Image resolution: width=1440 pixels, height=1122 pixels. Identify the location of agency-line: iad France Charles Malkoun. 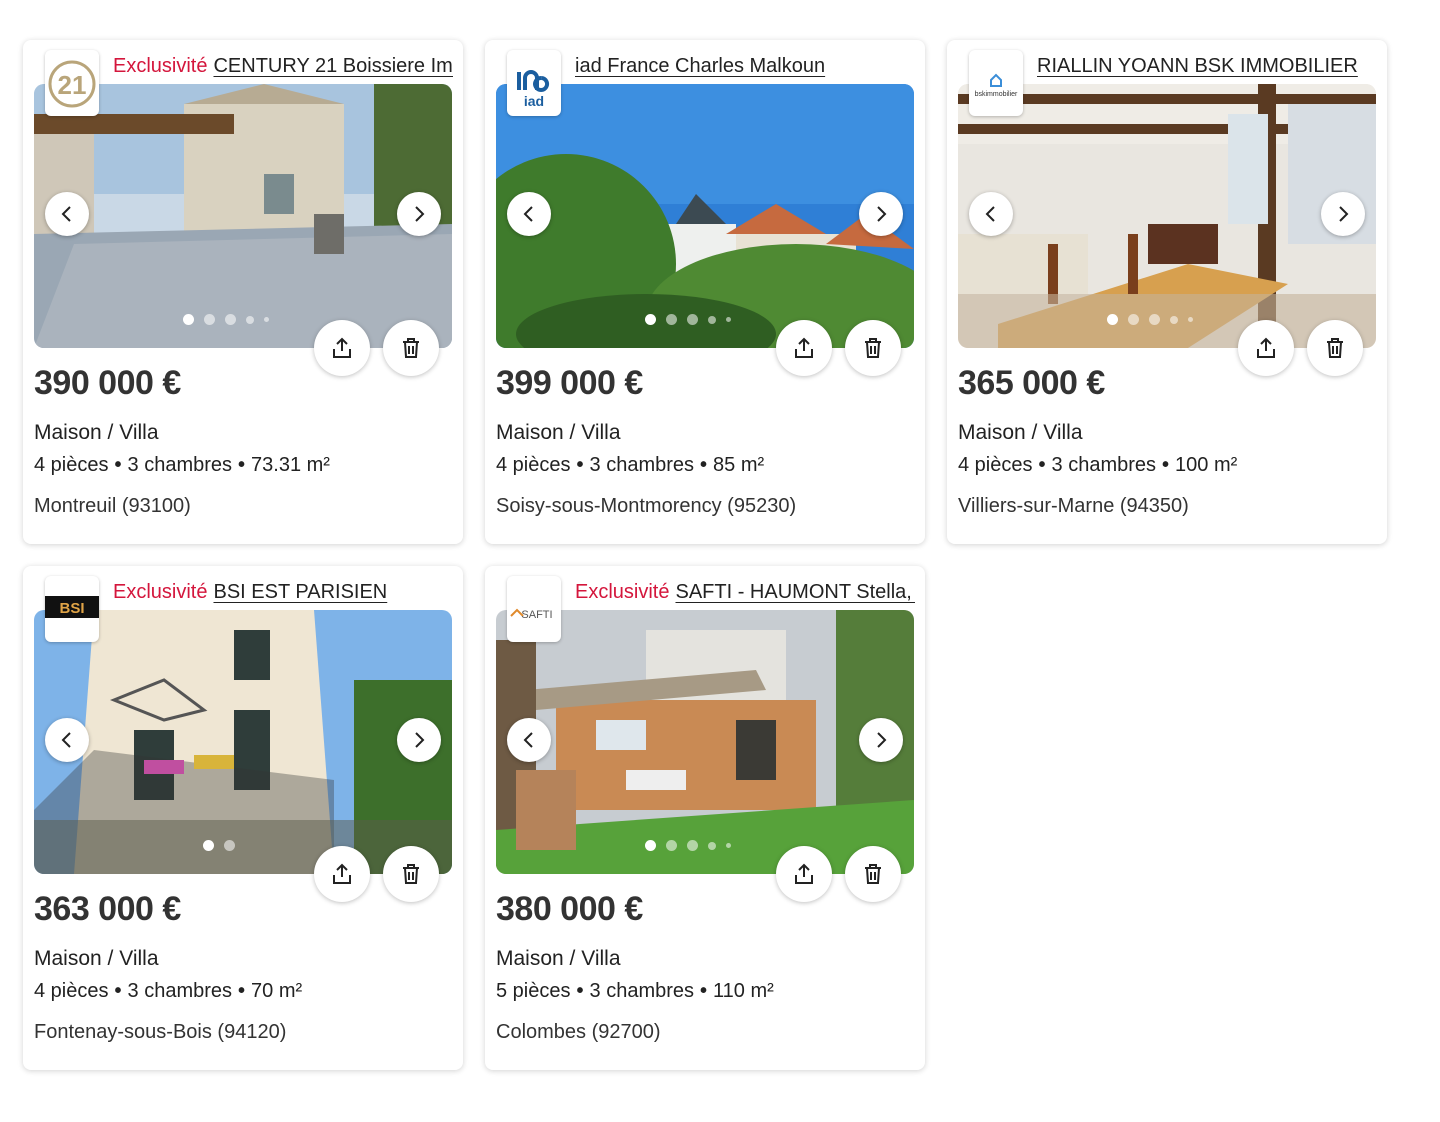
(745, 66).